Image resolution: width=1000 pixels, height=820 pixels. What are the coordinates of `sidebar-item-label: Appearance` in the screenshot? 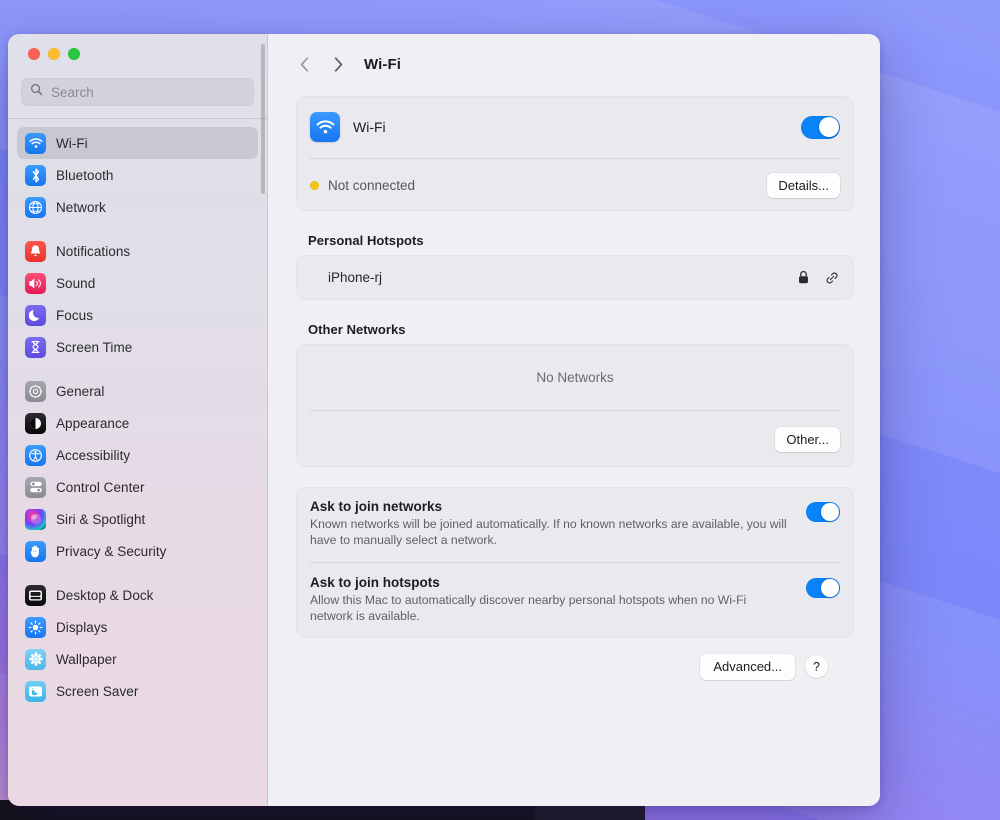 It's located at (93, 423).